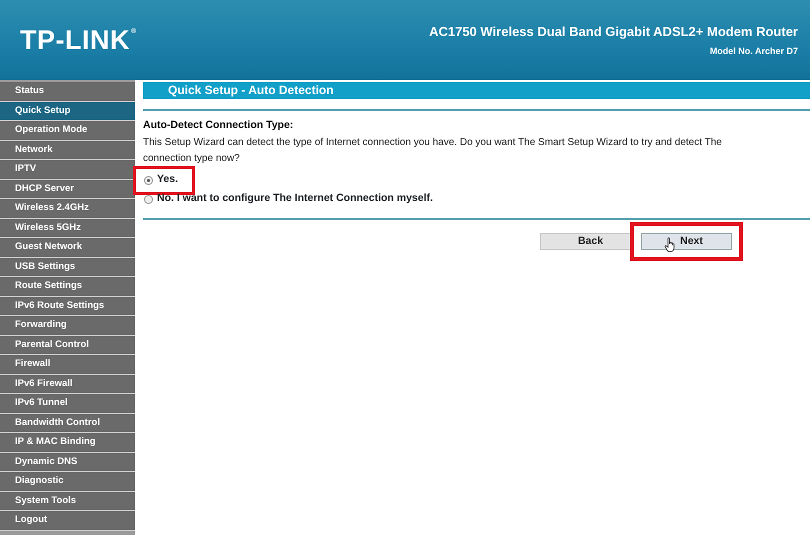  I want to click on sidebar-item: IPv6 Firewall, so click(67, 384).